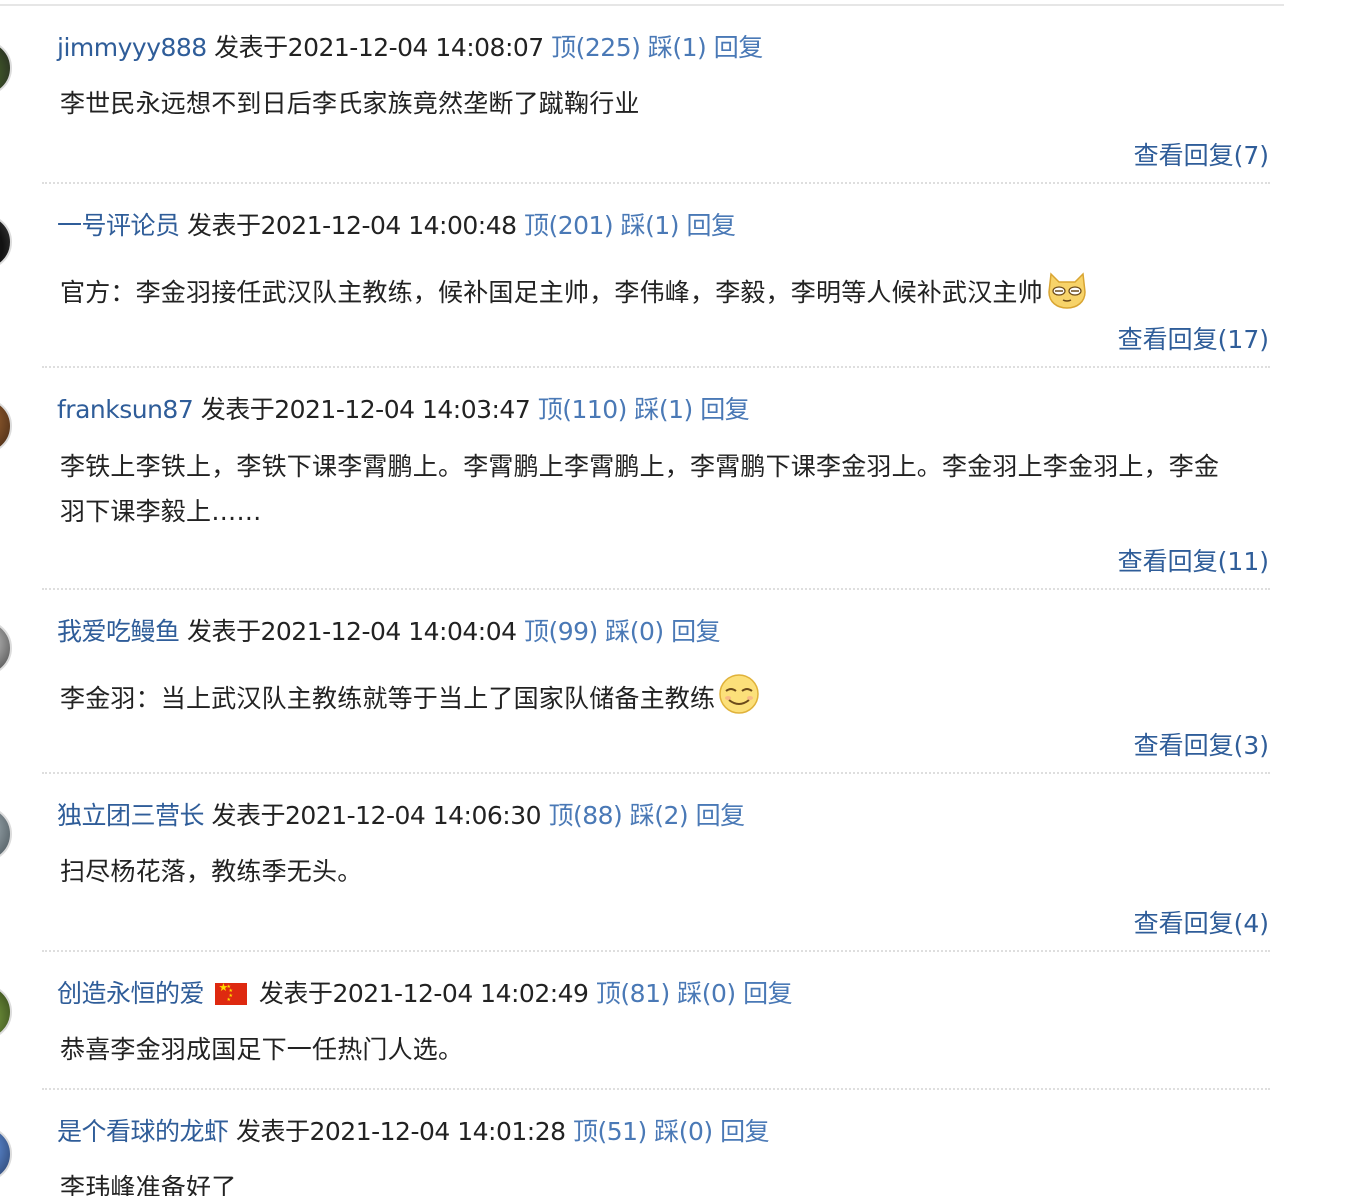 This screenshot has height=1196, width=1348. I want to click on post-time: 2021-12-04 14:03:47, so click(402, 409).